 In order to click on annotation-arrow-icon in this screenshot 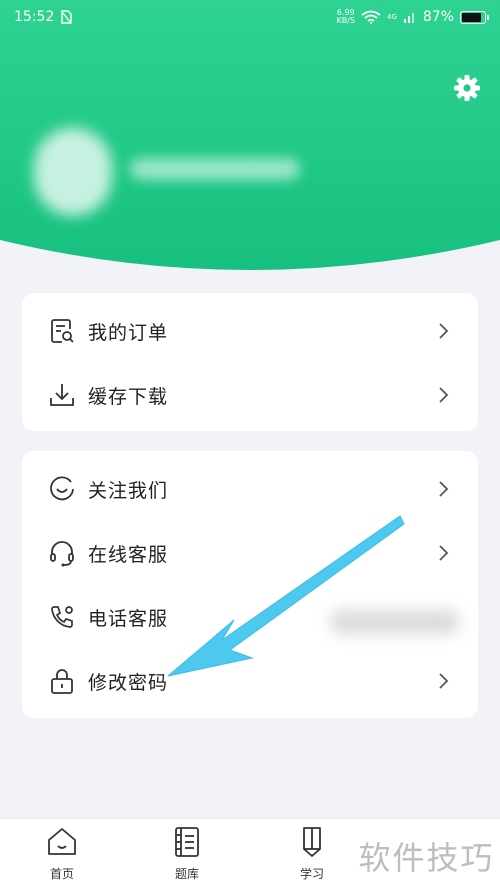, I will do `click(286, 596)`.